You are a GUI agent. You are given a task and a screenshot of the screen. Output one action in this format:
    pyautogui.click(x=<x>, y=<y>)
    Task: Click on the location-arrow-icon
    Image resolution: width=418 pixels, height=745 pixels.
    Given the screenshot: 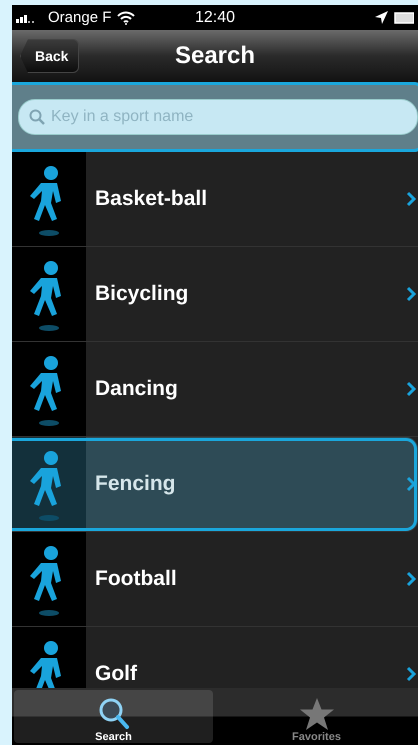 What is the action you would take?
    pyautogui.click(x=381, y=17)
    